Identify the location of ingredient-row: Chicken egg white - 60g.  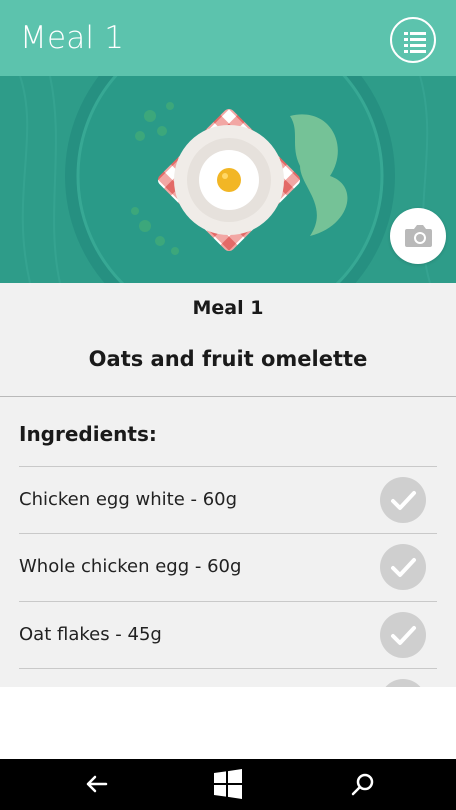
(228, 499).